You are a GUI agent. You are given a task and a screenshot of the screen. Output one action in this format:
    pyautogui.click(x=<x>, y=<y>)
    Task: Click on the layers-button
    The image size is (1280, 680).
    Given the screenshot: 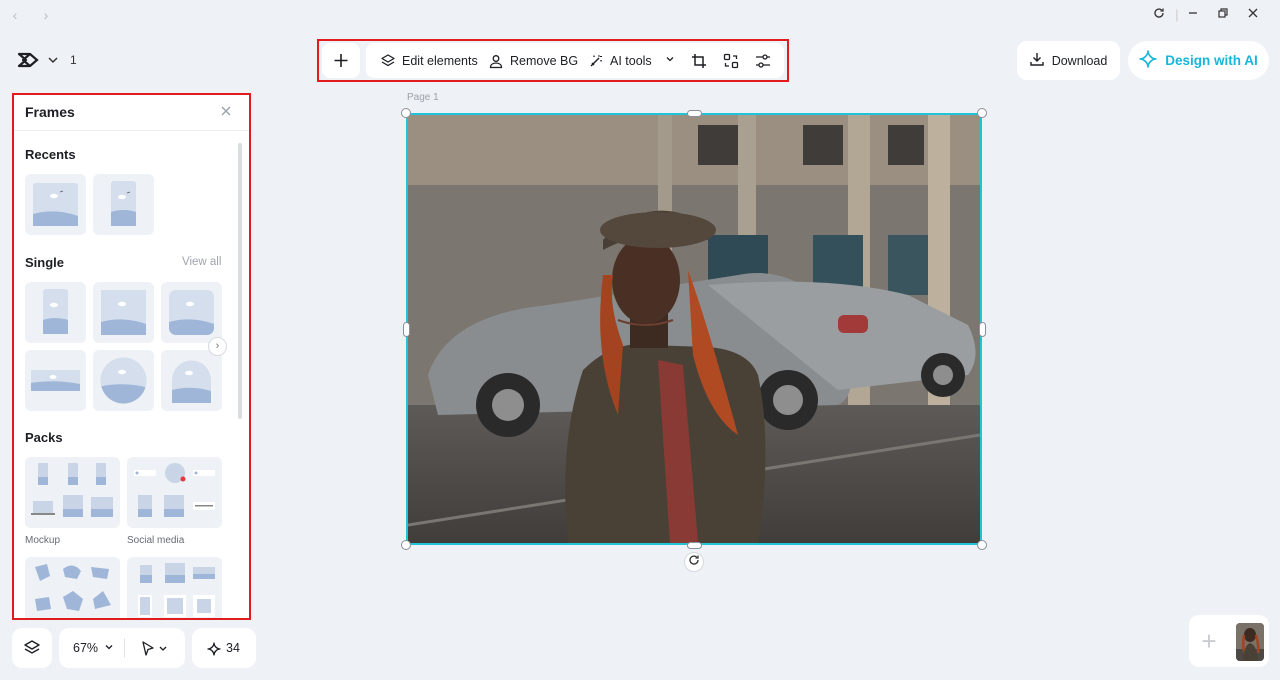 What is the action you would take?
    pyautogui.click(x=32, y=648)
    